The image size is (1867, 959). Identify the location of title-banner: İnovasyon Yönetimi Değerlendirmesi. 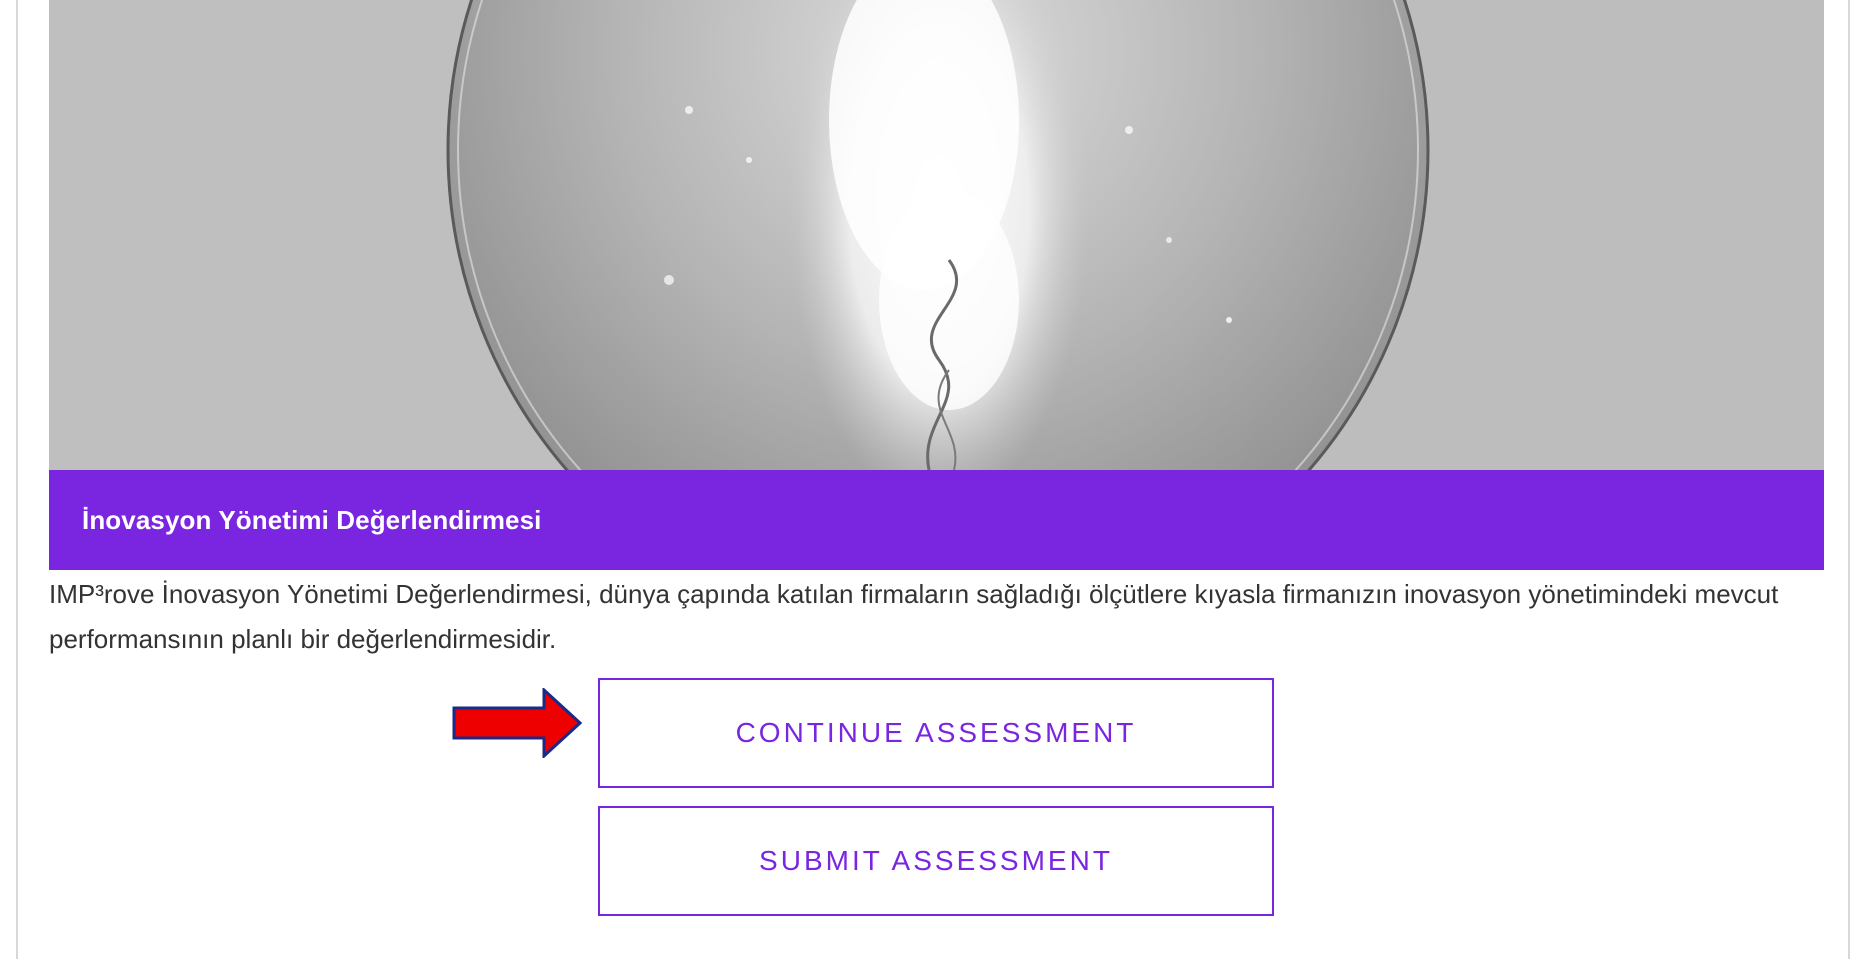
(936, 520).